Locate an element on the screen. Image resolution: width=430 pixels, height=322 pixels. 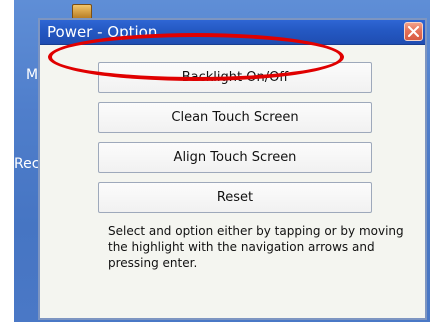
close-button is located at coordinates (413, 31).